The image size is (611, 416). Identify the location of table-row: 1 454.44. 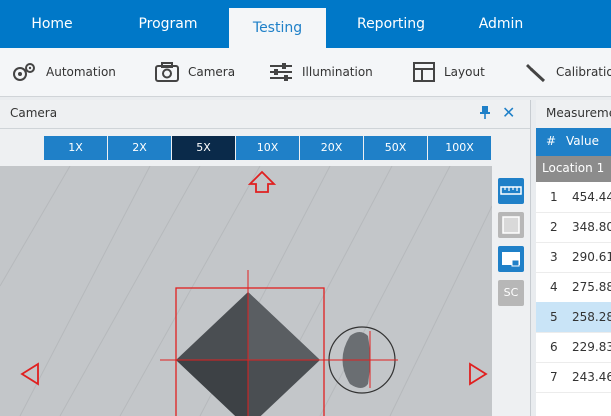
(573, 197).